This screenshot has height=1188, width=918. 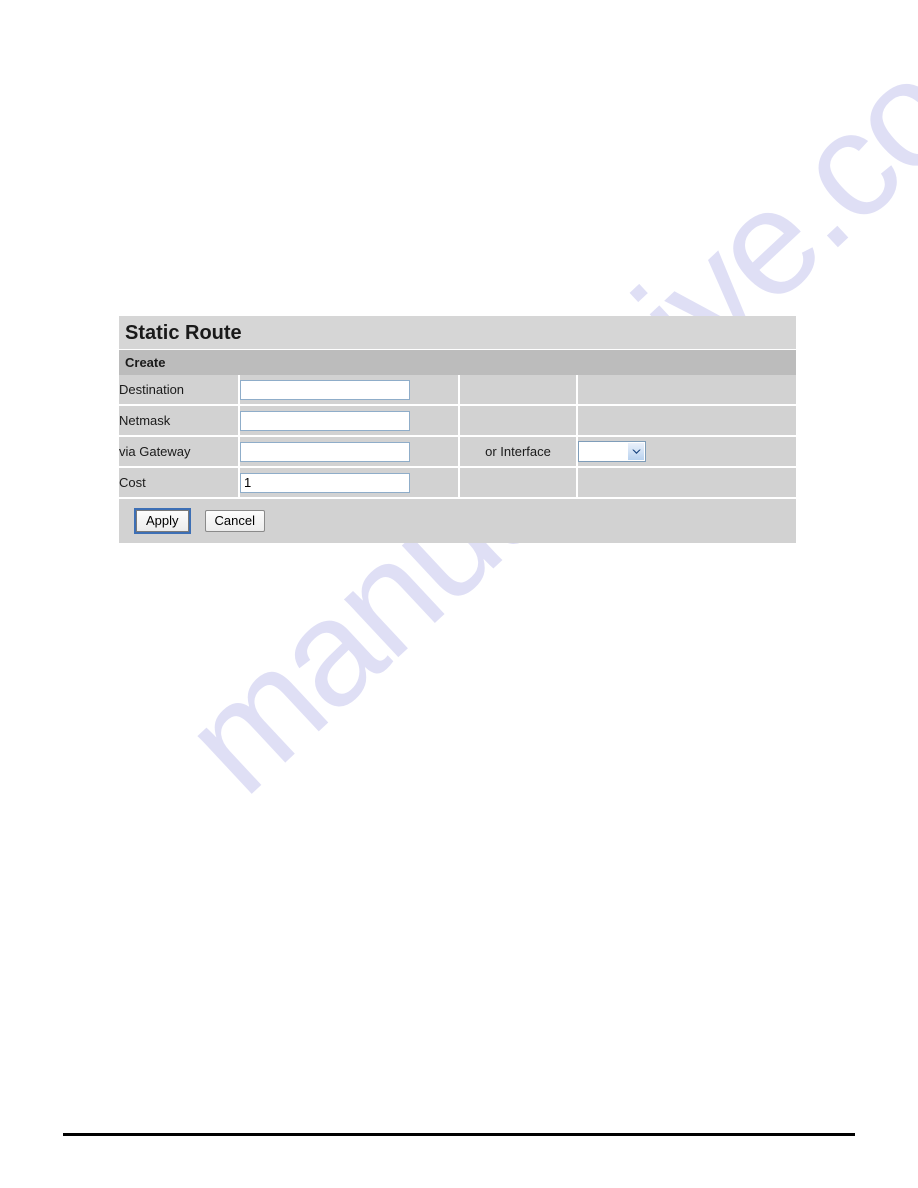 What do you see at coordinates (635, 451) in the screenshot?
I see `chevron-down-icon` at bounding box center [635, 451].